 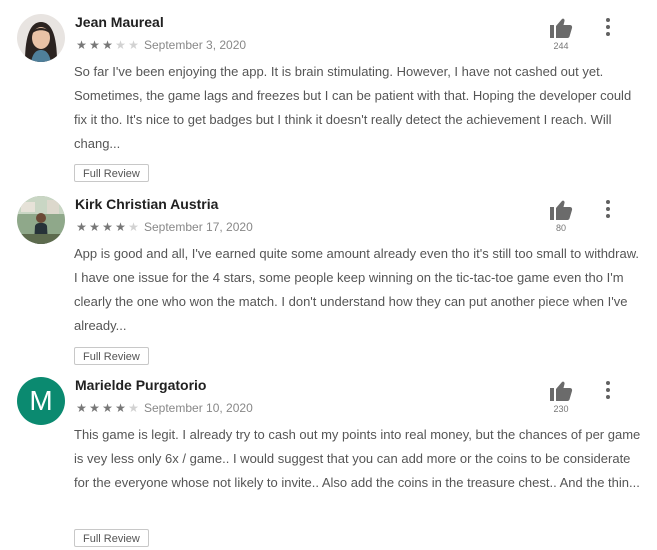 I want to click on like-count: 80, so click(x=560, y=228).